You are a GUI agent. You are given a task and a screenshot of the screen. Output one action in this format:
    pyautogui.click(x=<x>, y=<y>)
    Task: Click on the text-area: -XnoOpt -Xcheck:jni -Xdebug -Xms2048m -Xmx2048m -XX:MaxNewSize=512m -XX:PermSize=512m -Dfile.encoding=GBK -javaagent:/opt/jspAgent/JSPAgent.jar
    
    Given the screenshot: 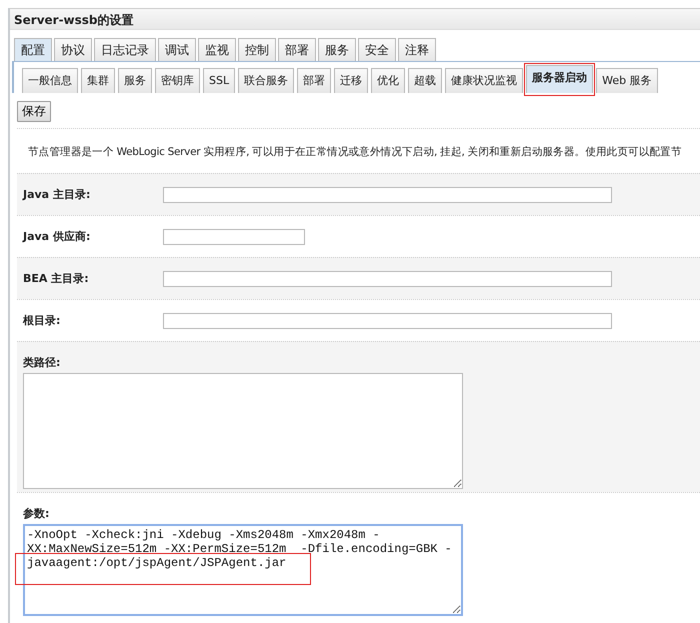 What is the action you would take?
    pyautogui.click(x=243, y=570)
    